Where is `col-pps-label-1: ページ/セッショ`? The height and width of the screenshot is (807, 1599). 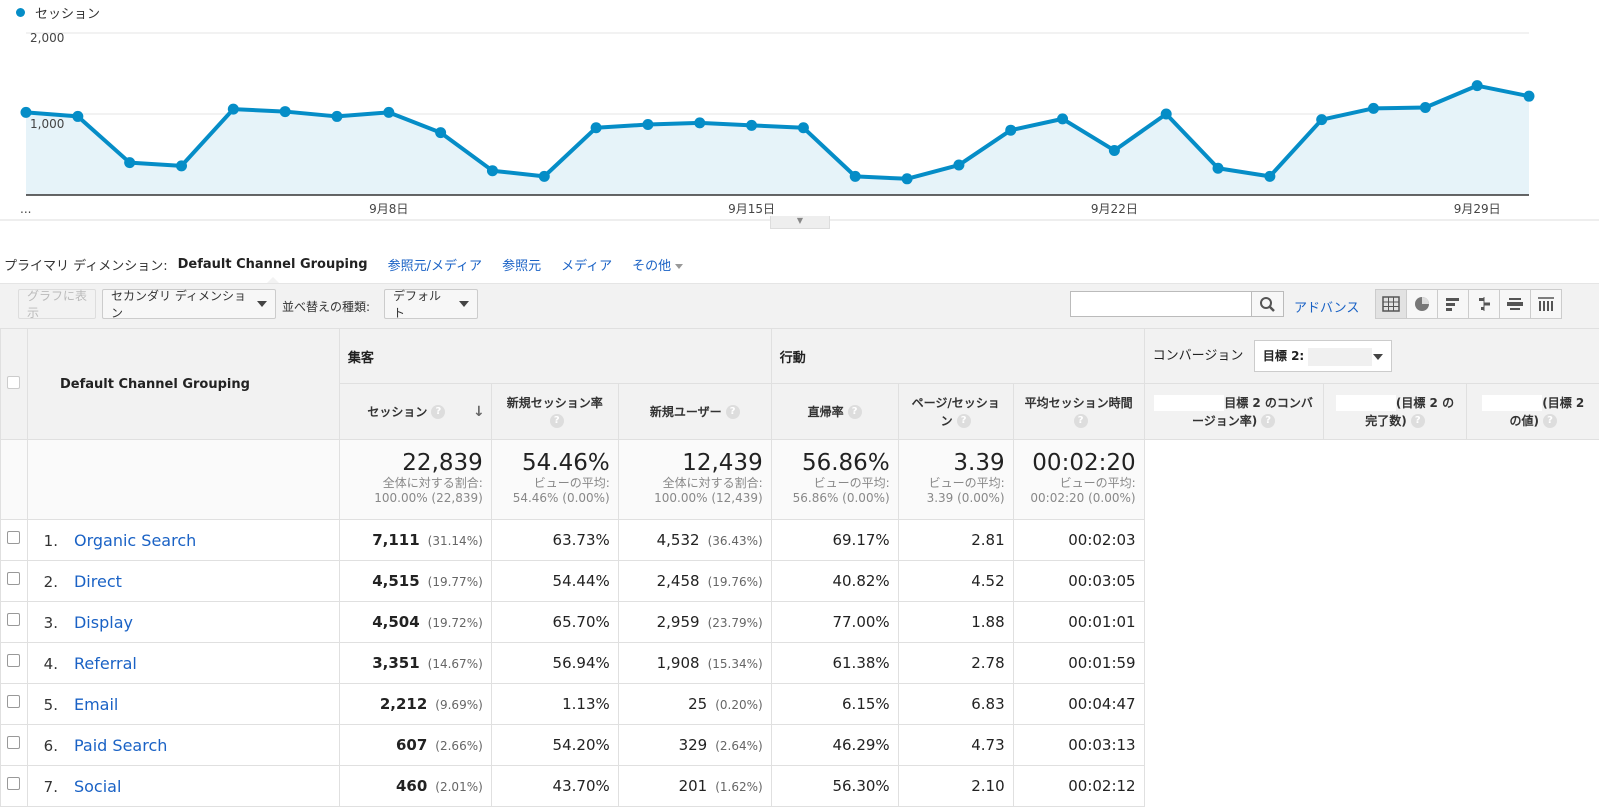
col-pps-label-1: ページ/セッショ is located at coordinates (956, 403).